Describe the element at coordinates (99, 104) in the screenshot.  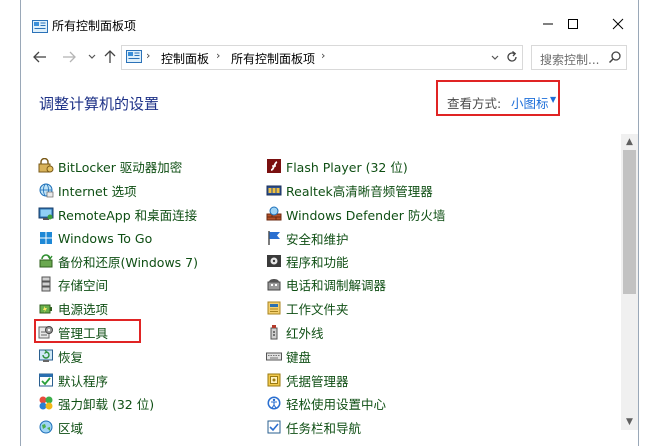
I see `page-title: 调整计算机的设置` at that location.